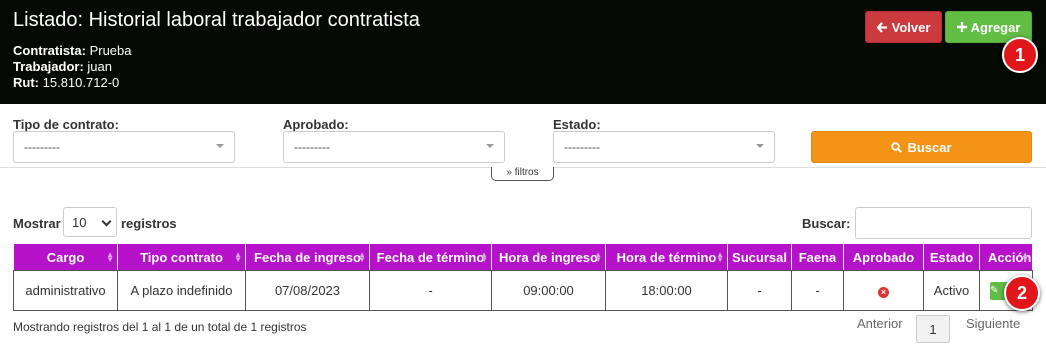  I want to click on table-search-label: Buscar:, so click(826, 223).